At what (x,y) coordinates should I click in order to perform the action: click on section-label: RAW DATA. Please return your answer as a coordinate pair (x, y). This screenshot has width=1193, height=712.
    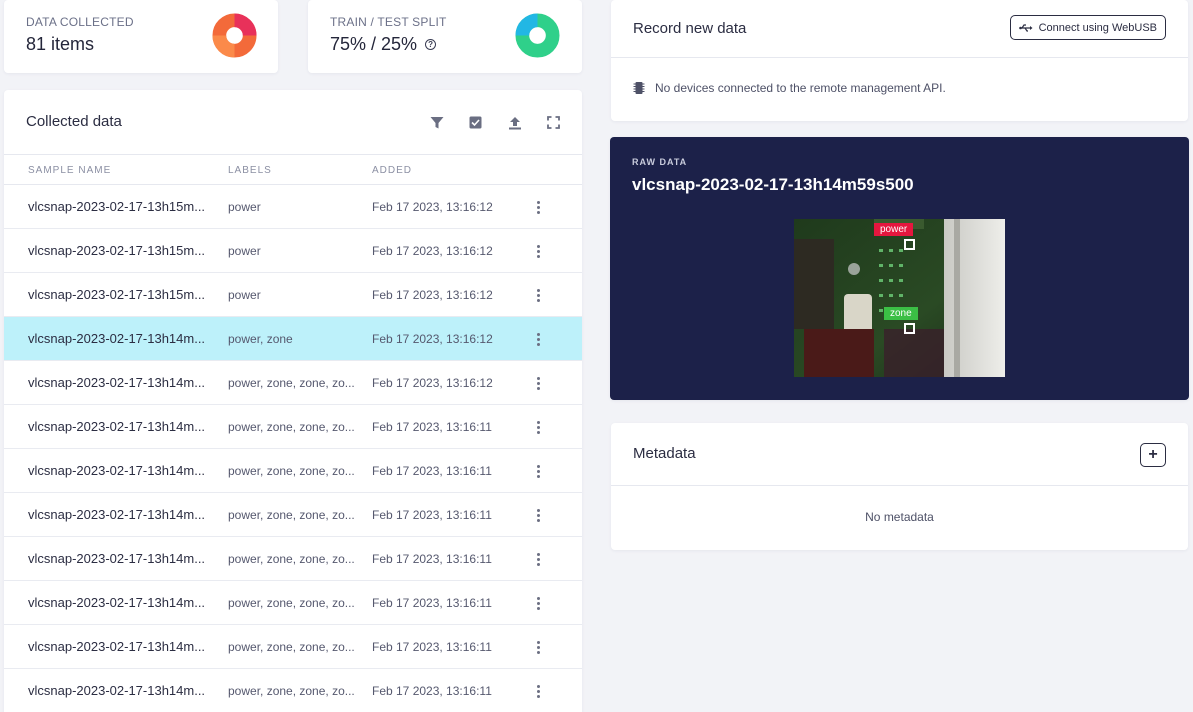
    Looking at the image, I should click on (660, 162).